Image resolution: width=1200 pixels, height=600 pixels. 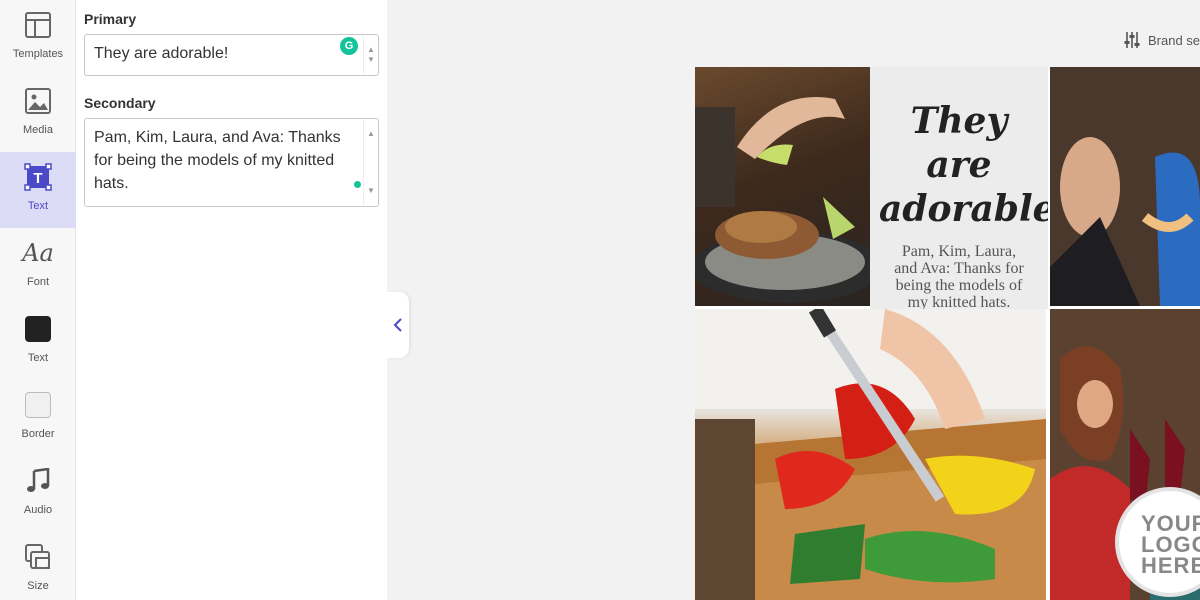 I want to click on photo-tile-chopping, so click(x=870, y=454).